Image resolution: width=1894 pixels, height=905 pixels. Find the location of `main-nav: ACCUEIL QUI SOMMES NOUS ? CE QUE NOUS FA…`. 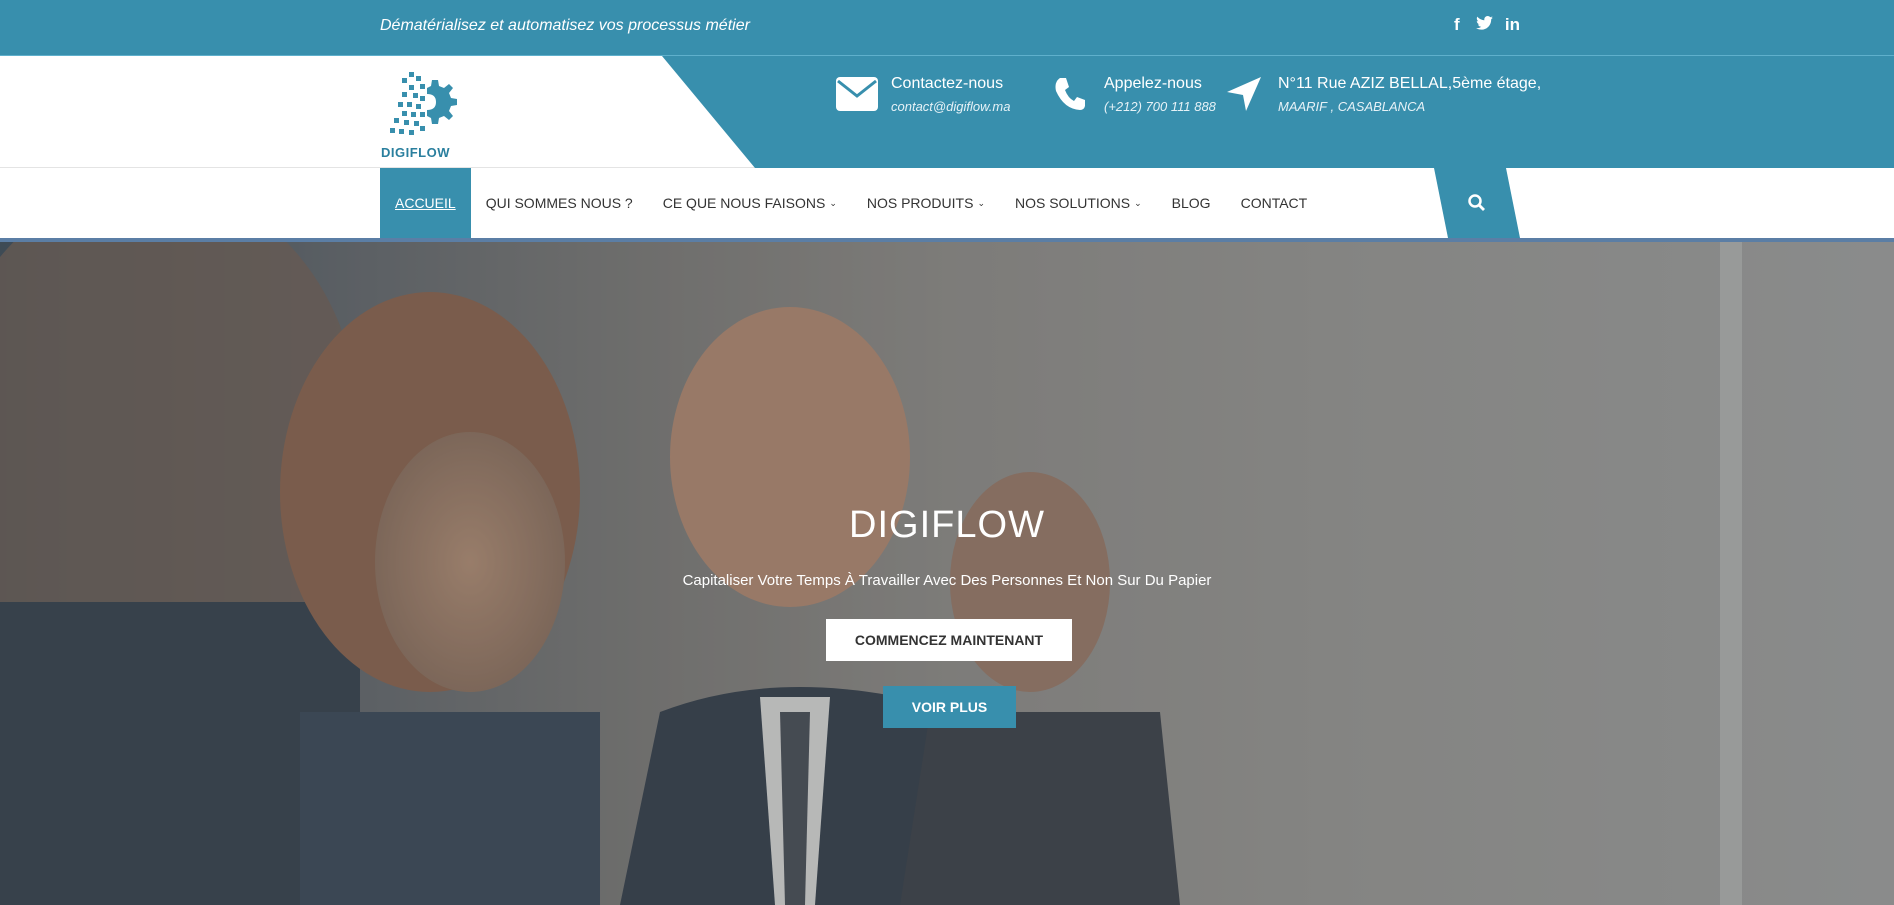

main-nav: ACCUEIL QUI SOMMES NOUS ? CE QUE NOUS FA… is located at coordinates (947, 203).